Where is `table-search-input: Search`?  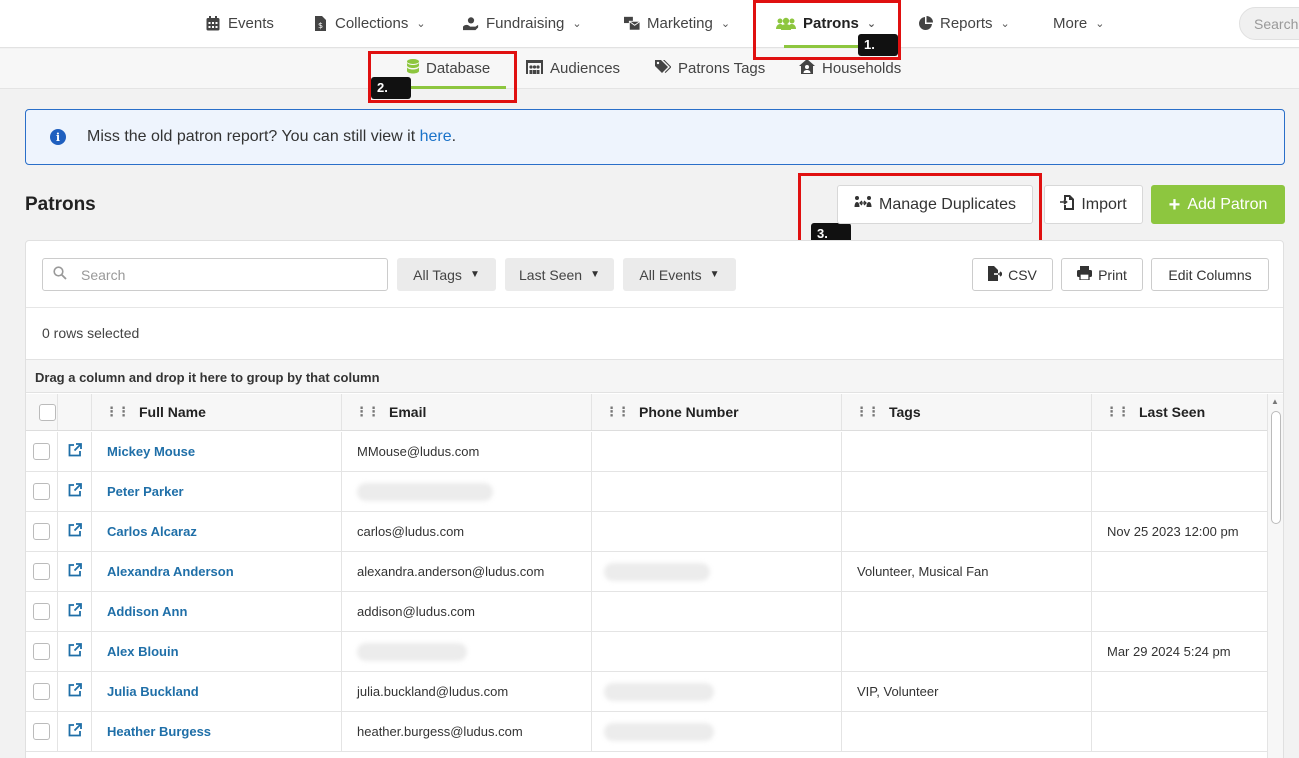
table-search-input: Search is located at coordinates (215, 274).